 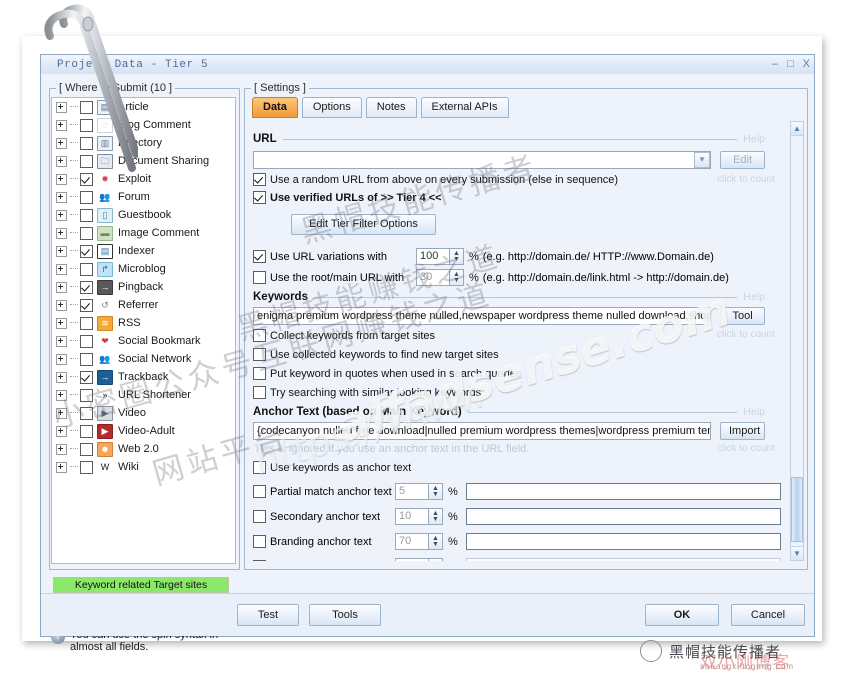 What do you see at coordinates (456, 277) in the screenshot?
I see `root-main-url-spin-arrows: ▲ ▼` at bounding box center [456, 277].